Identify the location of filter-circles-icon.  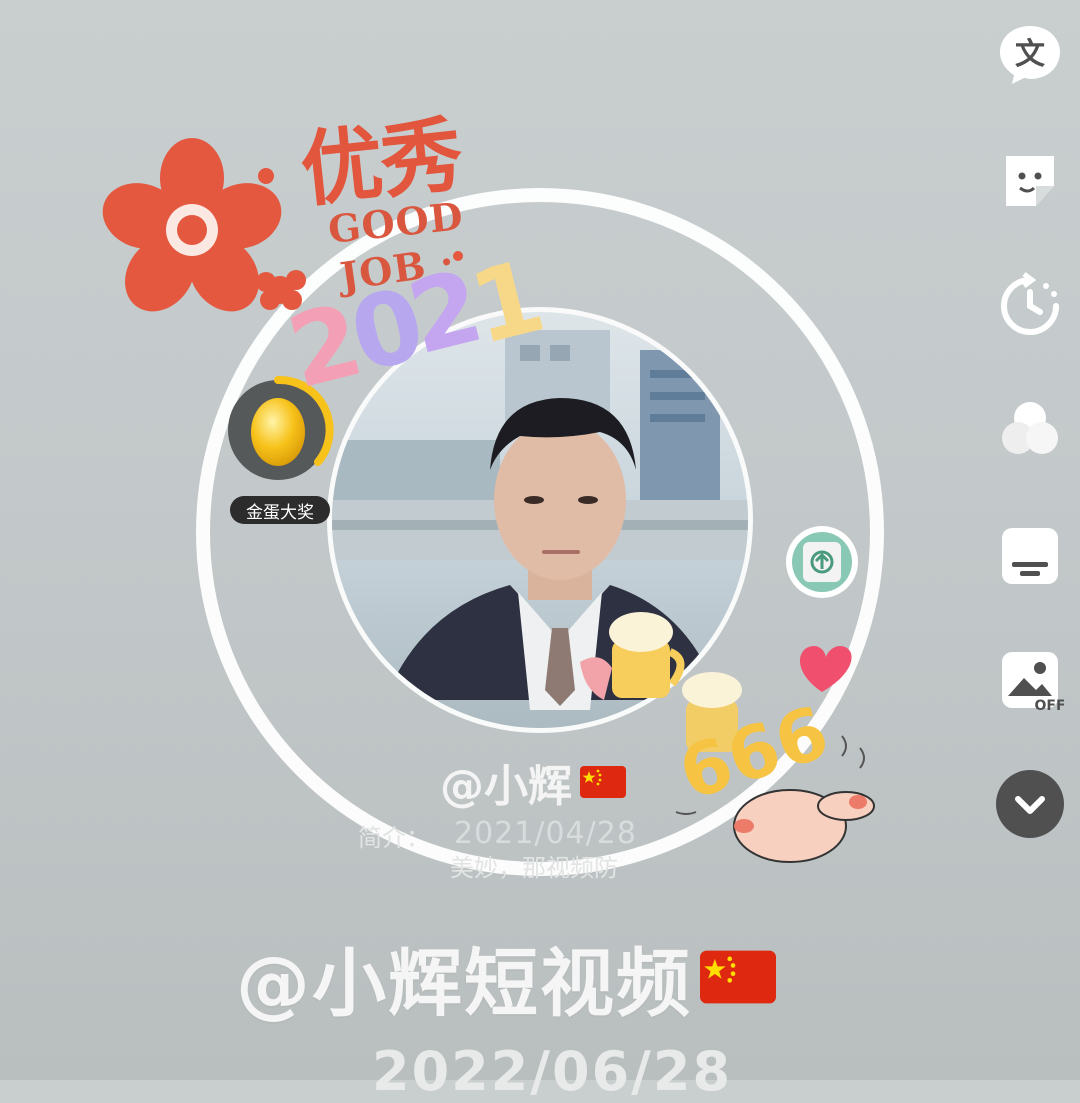
(1030, 428).